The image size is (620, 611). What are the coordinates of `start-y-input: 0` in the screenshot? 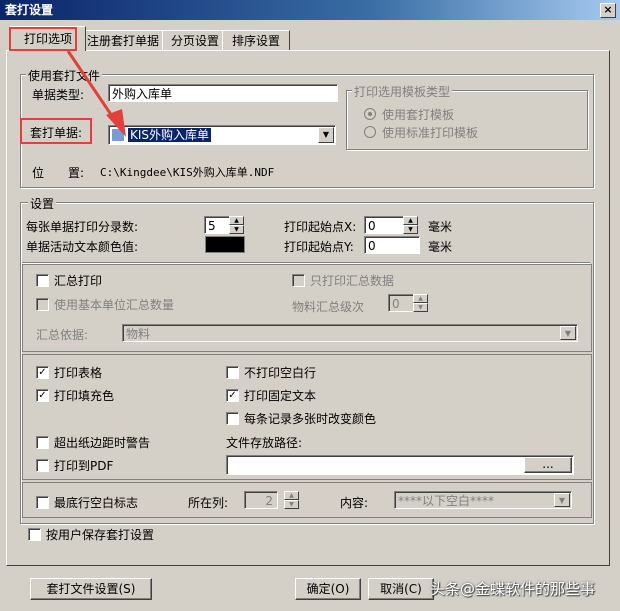 It's located at (392, 245).